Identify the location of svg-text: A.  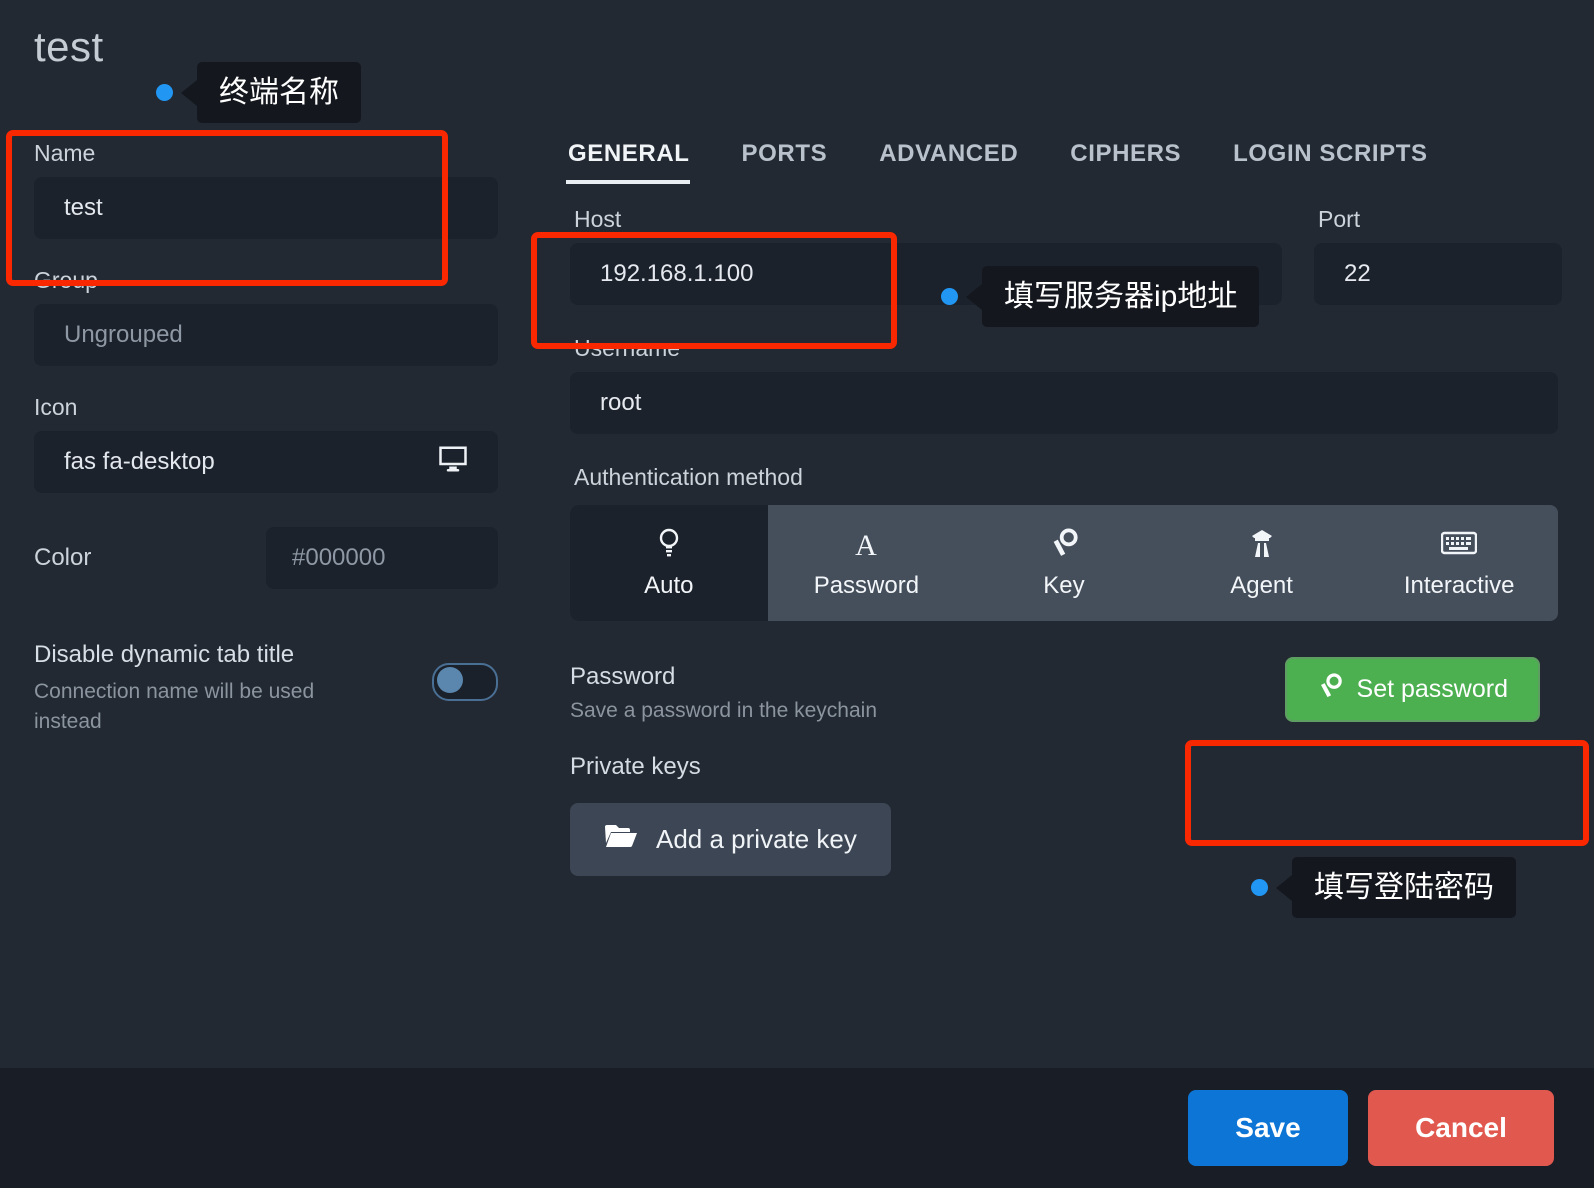
(867, 544).